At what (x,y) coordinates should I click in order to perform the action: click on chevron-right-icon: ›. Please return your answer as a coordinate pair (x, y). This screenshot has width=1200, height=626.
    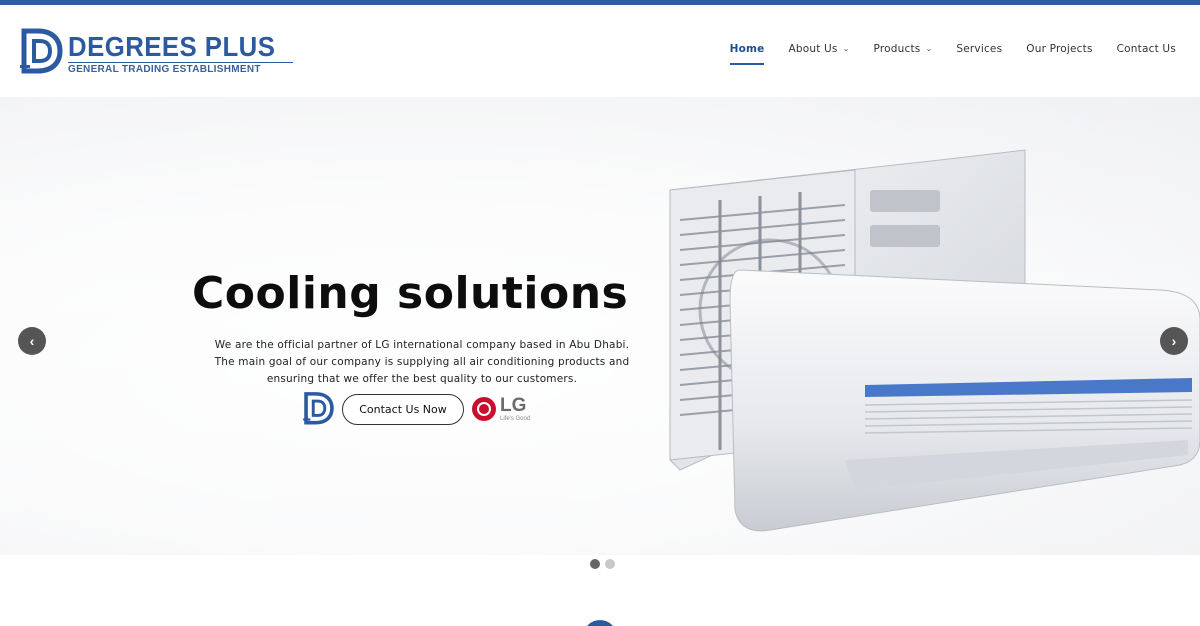
    Looking at the image, I should click on (1174, 341).